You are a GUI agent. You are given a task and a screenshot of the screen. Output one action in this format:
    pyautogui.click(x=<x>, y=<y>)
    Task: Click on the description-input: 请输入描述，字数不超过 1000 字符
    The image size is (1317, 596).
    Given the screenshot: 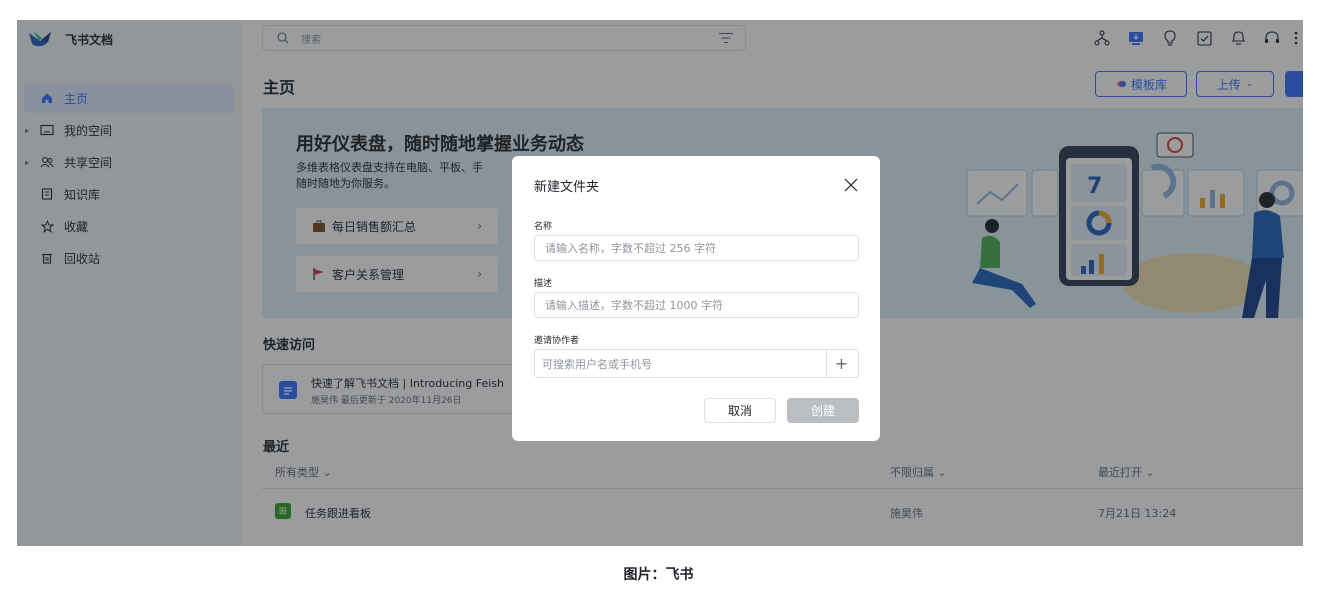 What is the action you would take?
    pyautogui.click(x=696, y=305)
    